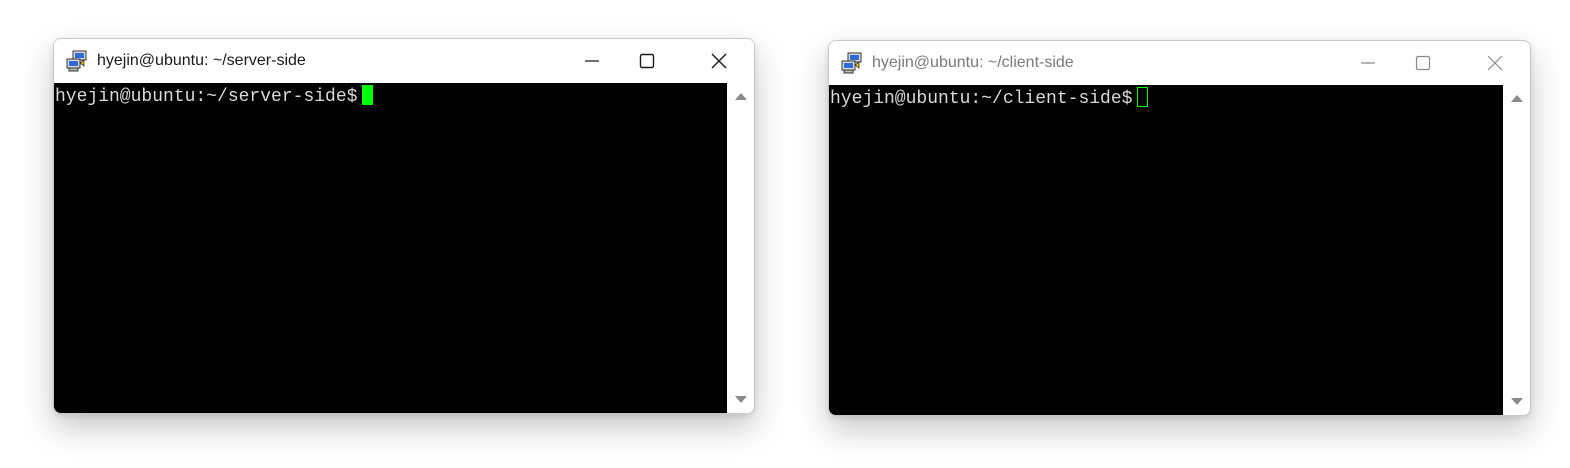  What do you see at coordinates (1179, 63) in the screenshot?
I see `title-bar: hyejin@ubuntu: ~/client-side` at bounding box center [1179, 63].